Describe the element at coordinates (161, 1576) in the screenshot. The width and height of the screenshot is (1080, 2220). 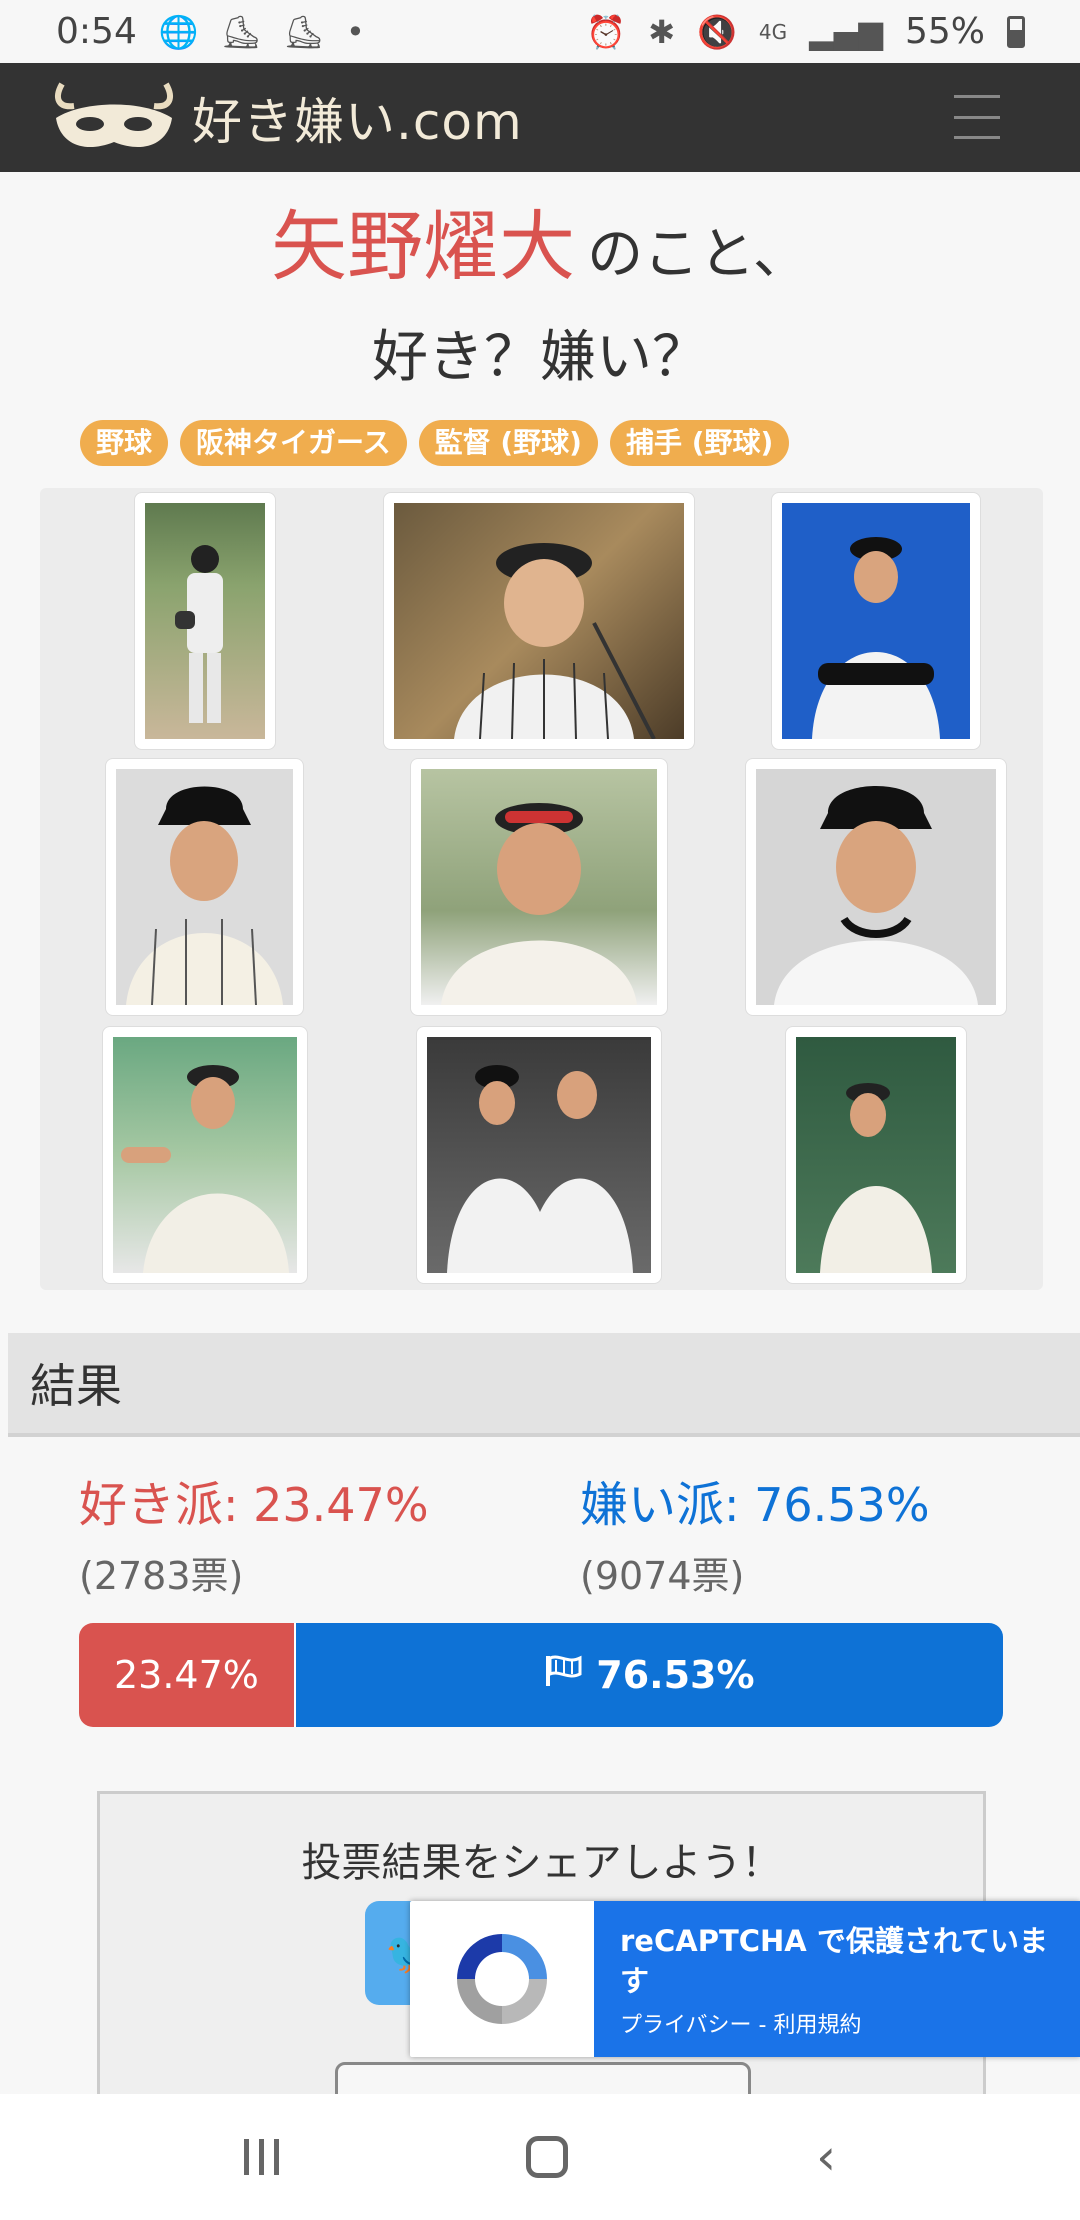
I see `like-votes: (2783票)` at that location.